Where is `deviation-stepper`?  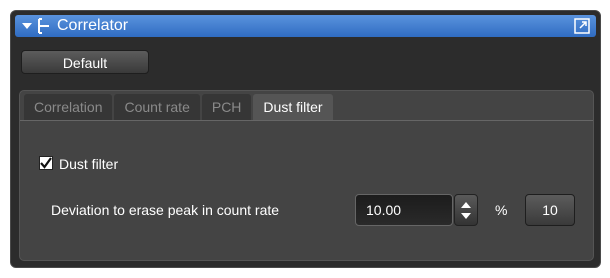
deviation-stepper is located at coordinates (466, 210).